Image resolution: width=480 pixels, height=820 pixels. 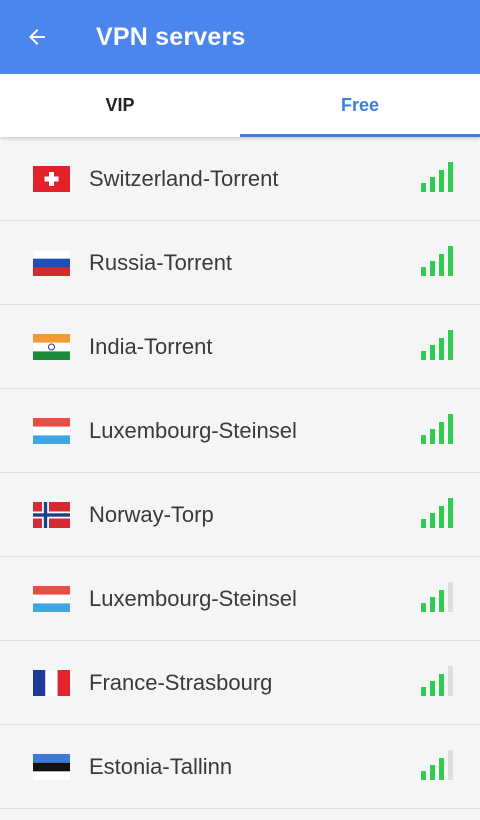 What do you see at coordinates (51, 262) in the screenshot?
I see `russia-flag-icon` at bounding box center [51, 262].